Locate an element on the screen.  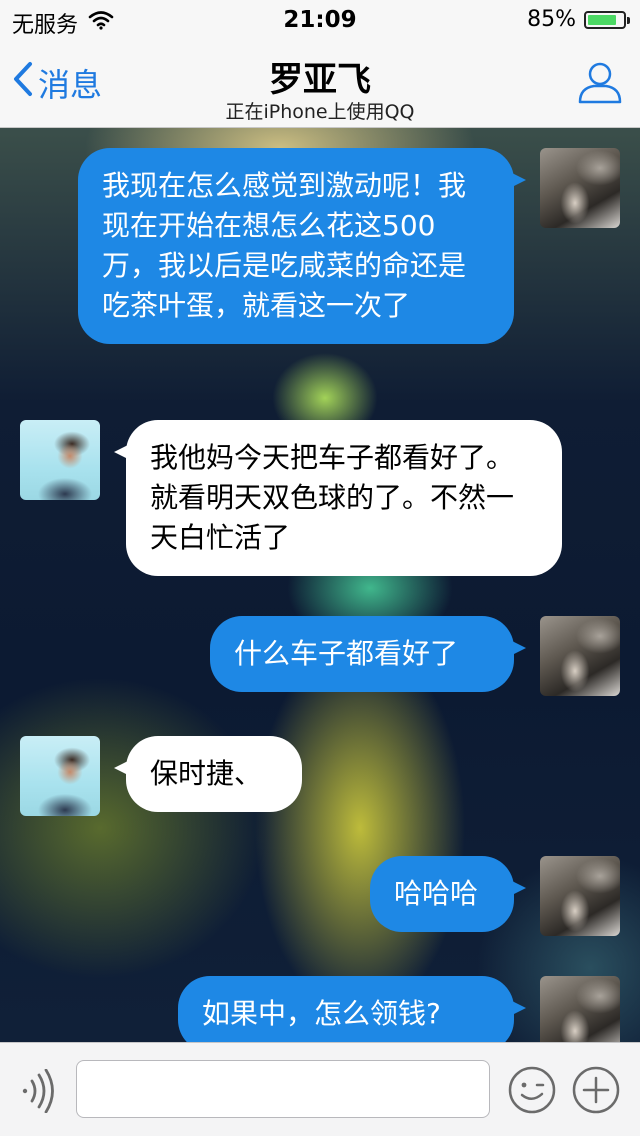
battery-fill is located at coordinates (602, 19).